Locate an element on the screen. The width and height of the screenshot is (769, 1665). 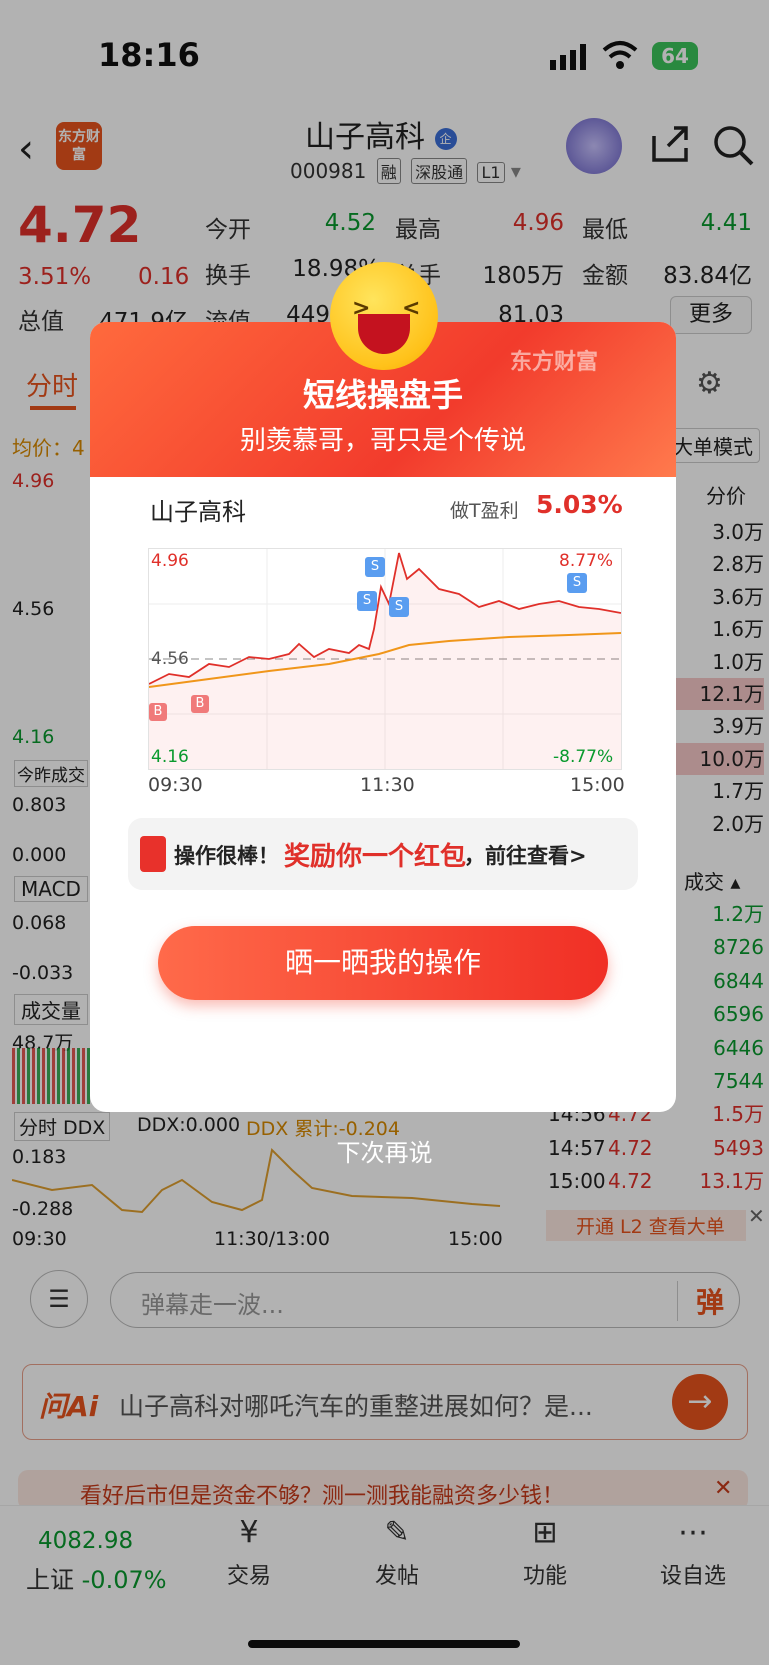
profit-value: 5.03% is located at coordinates (579, 504).